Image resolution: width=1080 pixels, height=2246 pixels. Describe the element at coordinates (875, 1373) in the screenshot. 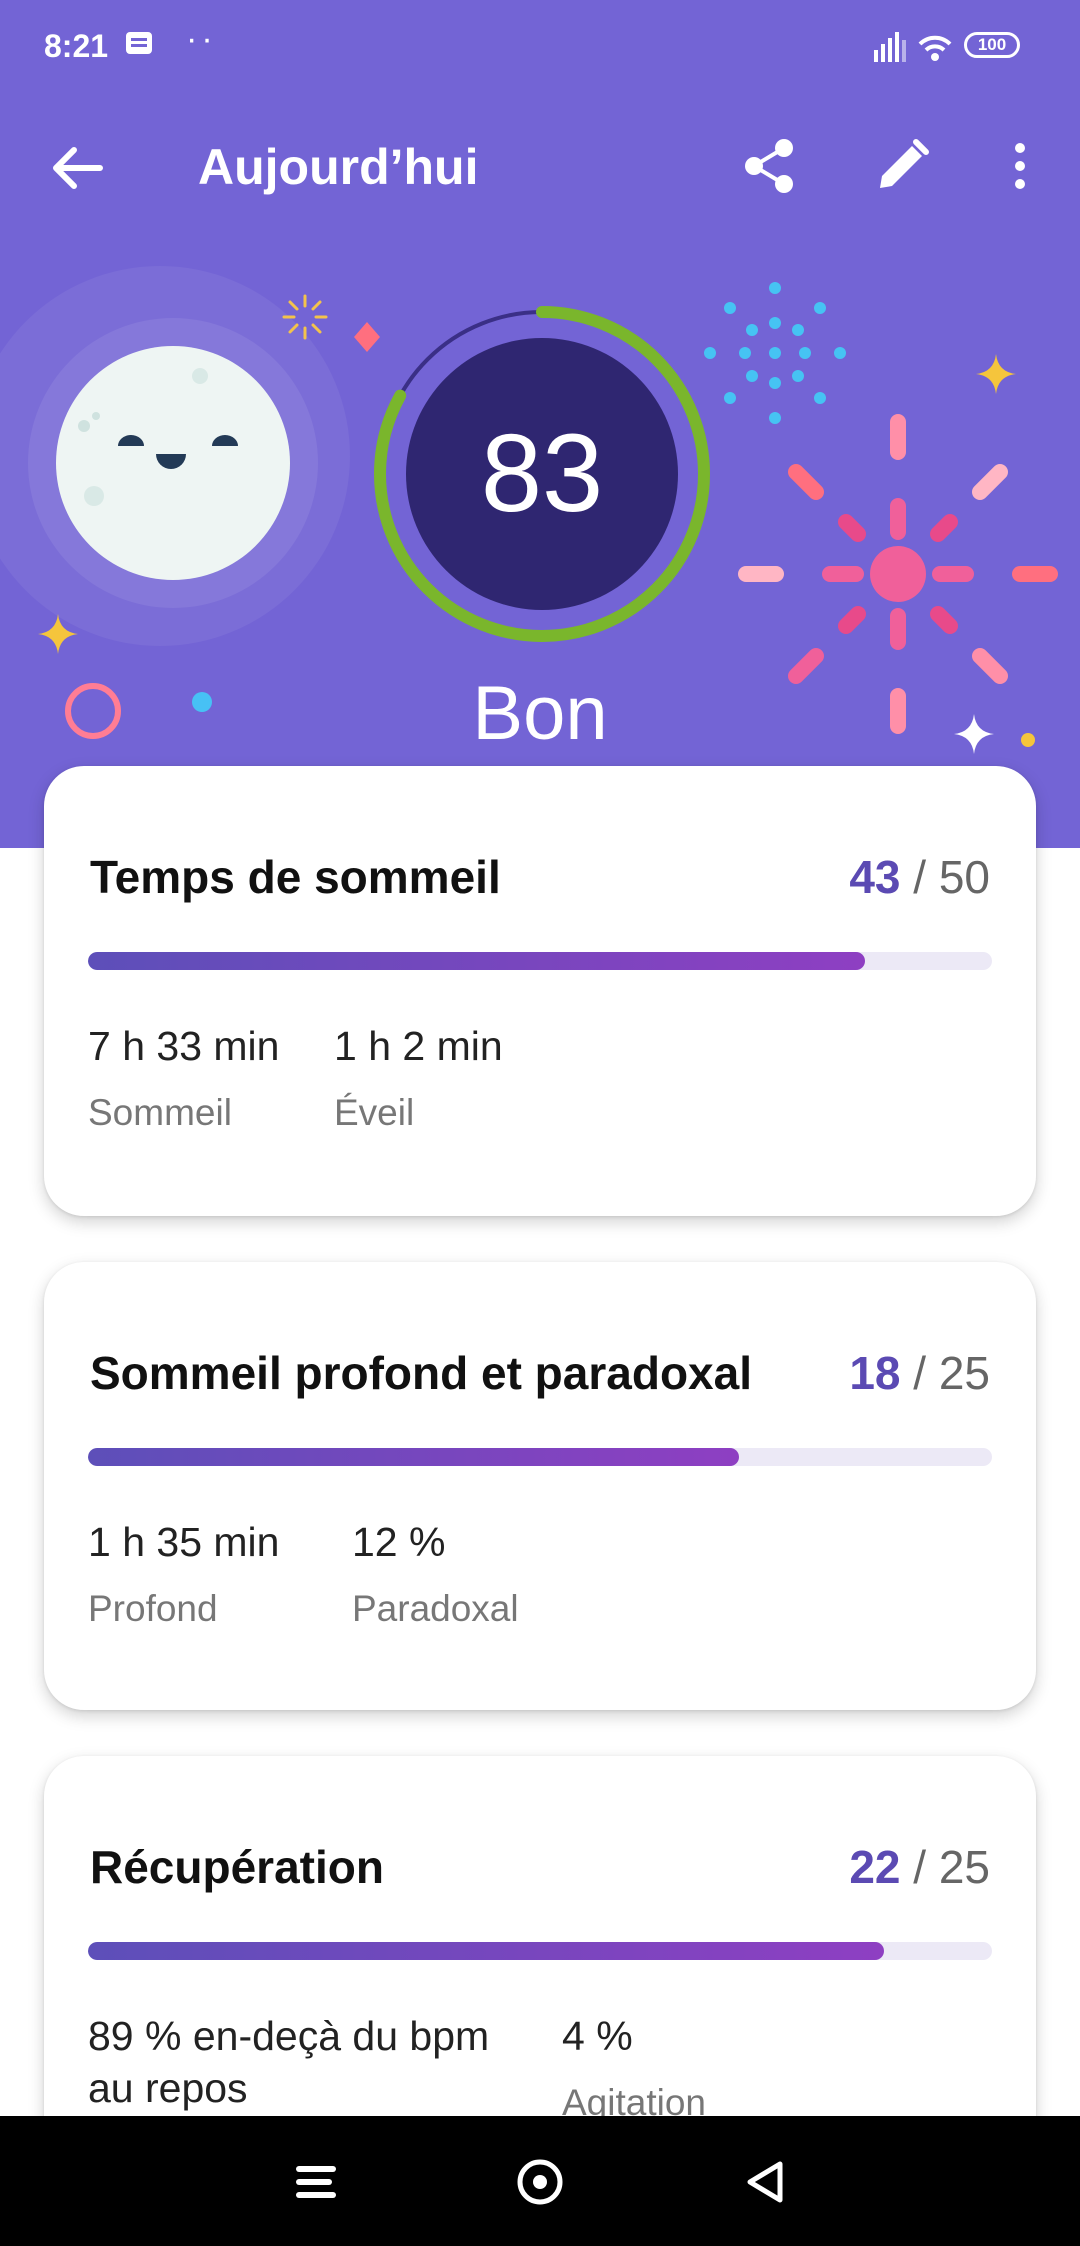

I see `card-score-value: 18` at that location.